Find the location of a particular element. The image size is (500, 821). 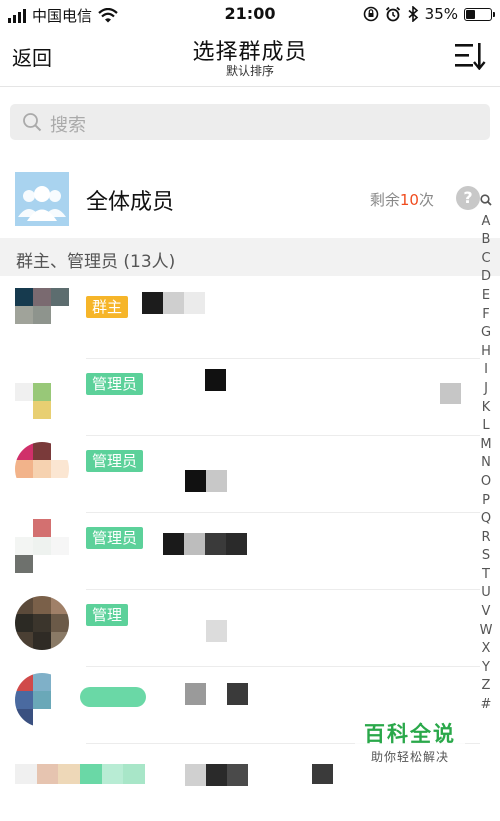

index-letter: B is located at coordinates (486, 240).